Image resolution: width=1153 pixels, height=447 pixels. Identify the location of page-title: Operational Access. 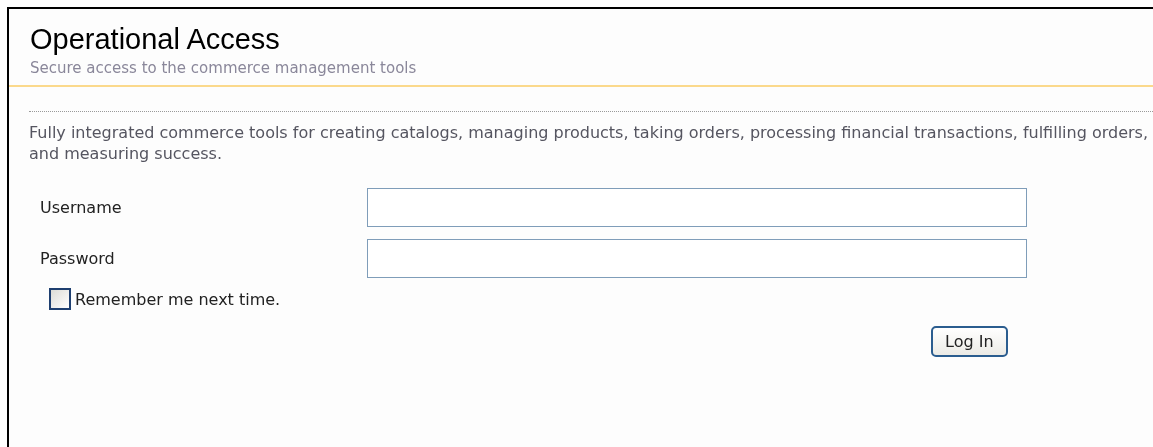
(155, 39).